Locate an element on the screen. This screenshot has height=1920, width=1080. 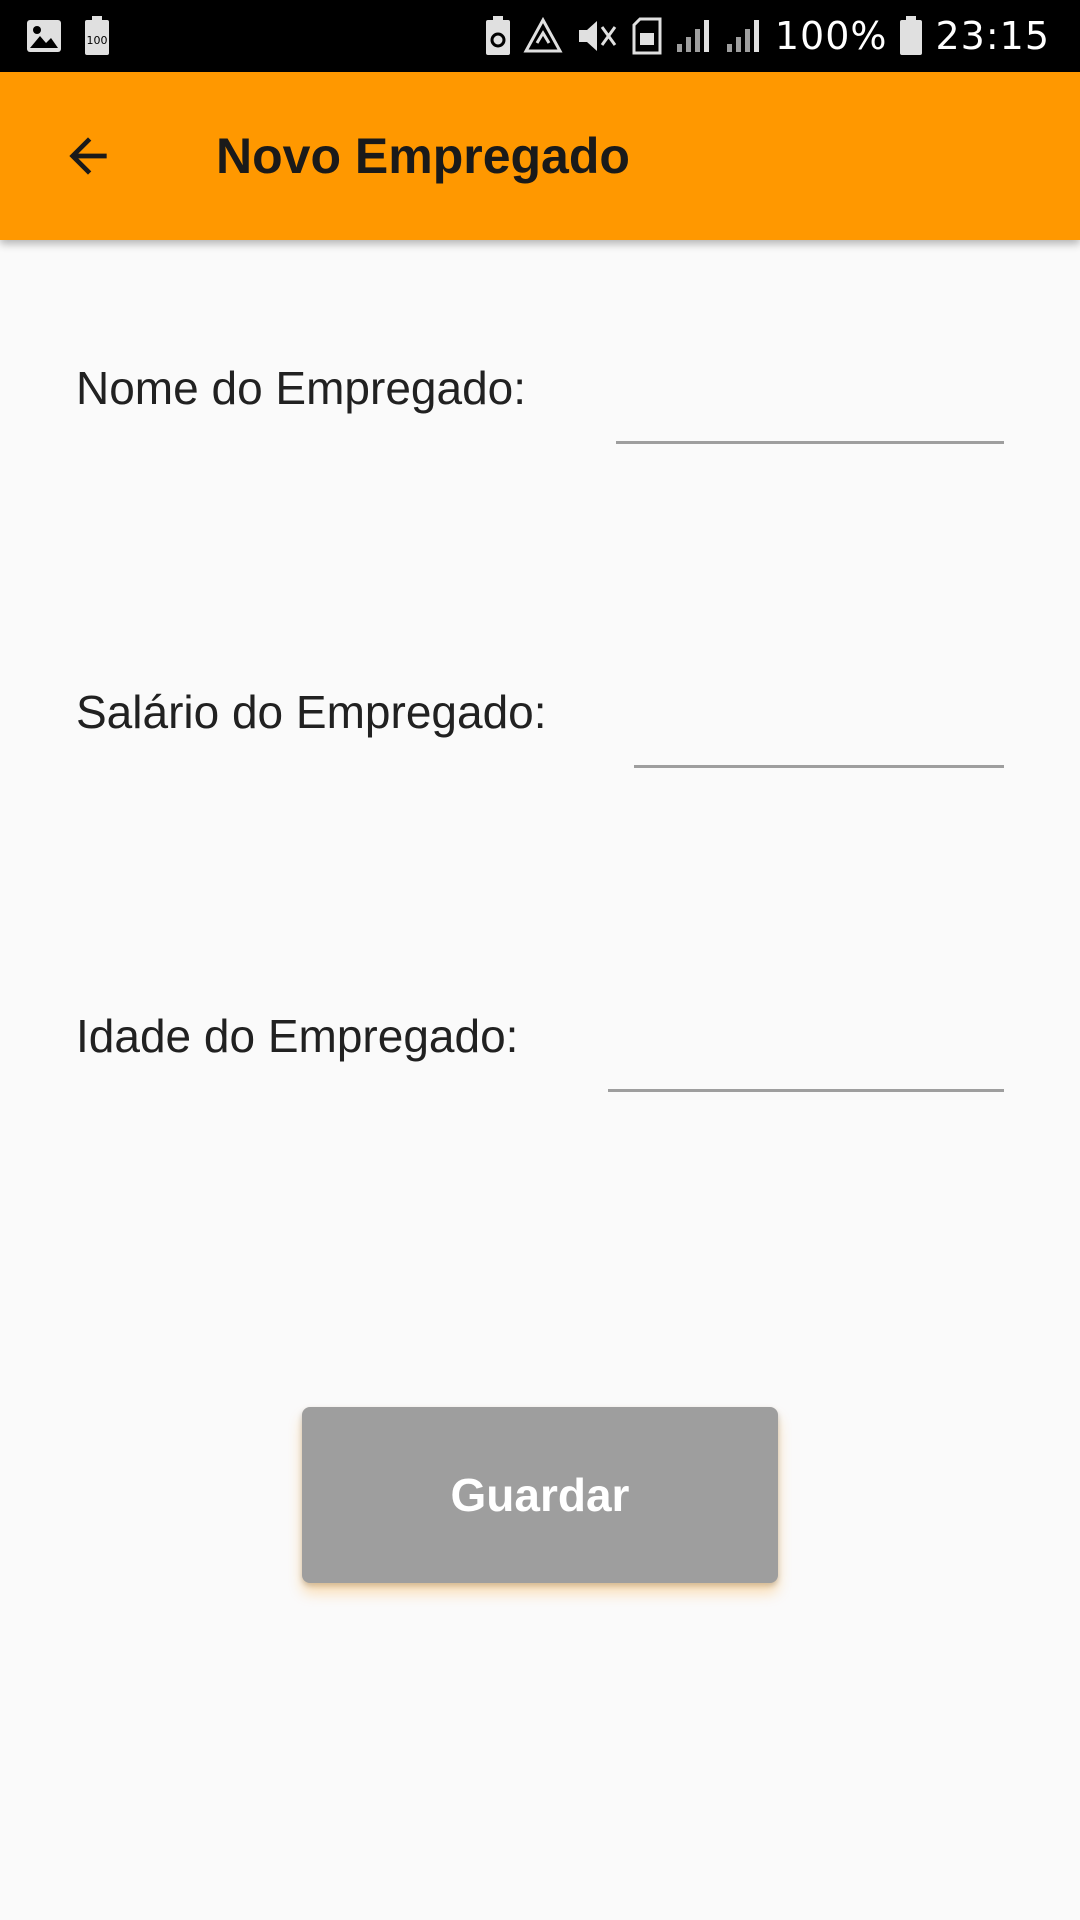
battery-percent: 100% is located at coordinates (831, 36).